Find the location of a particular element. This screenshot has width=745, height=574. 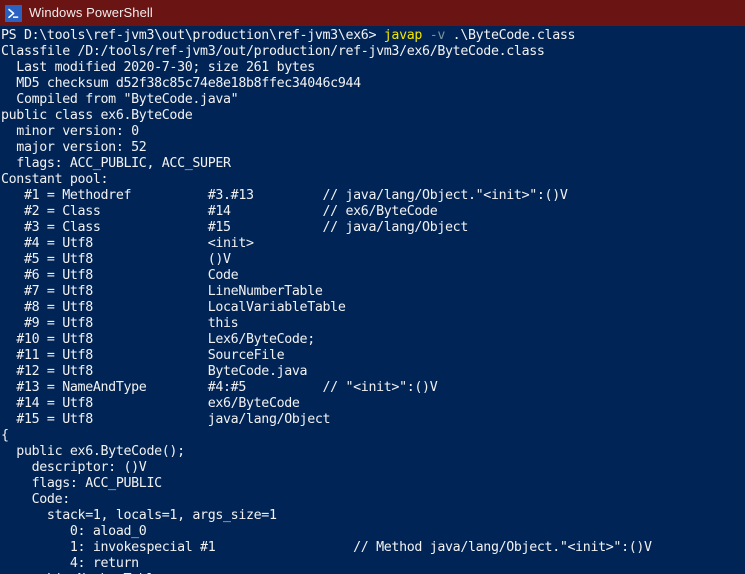

console-line: minor version: 0 is located at coordinates (70, 131).